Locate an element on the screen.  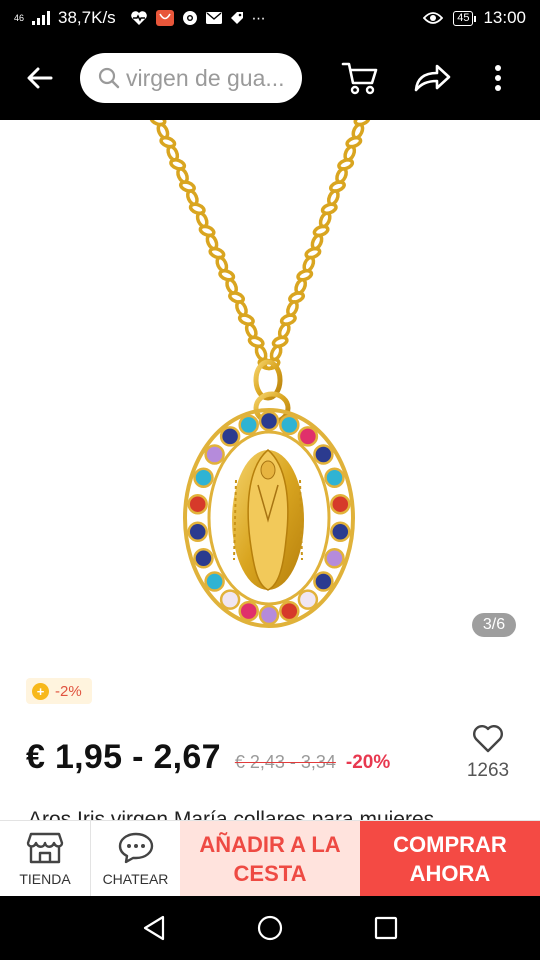
wishlist-count: 1263 is located at coordinates (488, 770).